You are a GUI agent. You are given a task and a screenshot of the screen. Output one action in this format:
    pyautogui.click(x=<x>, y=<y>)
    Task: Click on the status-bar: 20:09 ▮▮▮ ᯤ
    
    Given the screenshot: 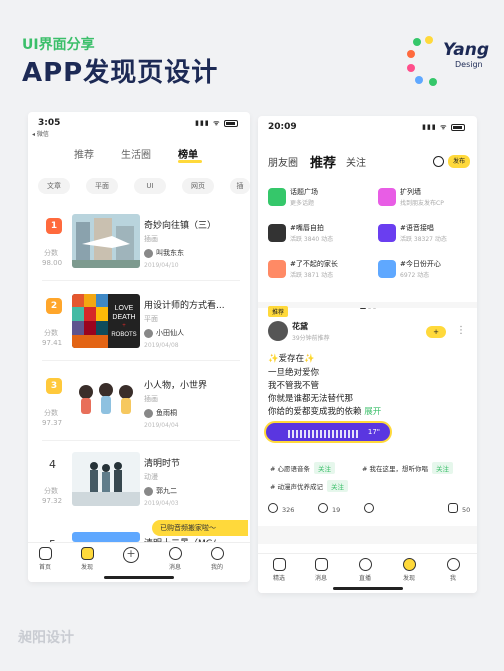 What is the action you would take?
    pyautogui.click(x=367, y=127)
    